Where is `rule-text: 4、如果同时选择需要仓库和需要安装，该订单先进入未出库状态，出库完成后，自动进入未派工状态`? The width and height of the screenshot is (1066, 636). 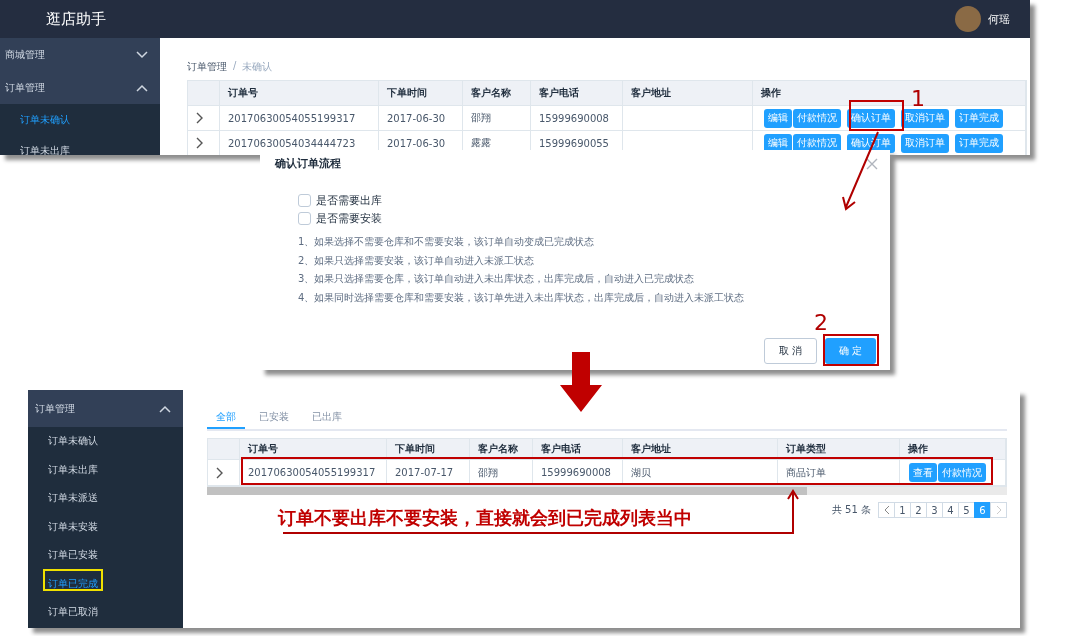
rule-text: 4、如果同时选择需要仓库和需要安装，该订单先进入未出库状态，出库完成后，自动进入未派工状态 is located at coordinates (522, 297).